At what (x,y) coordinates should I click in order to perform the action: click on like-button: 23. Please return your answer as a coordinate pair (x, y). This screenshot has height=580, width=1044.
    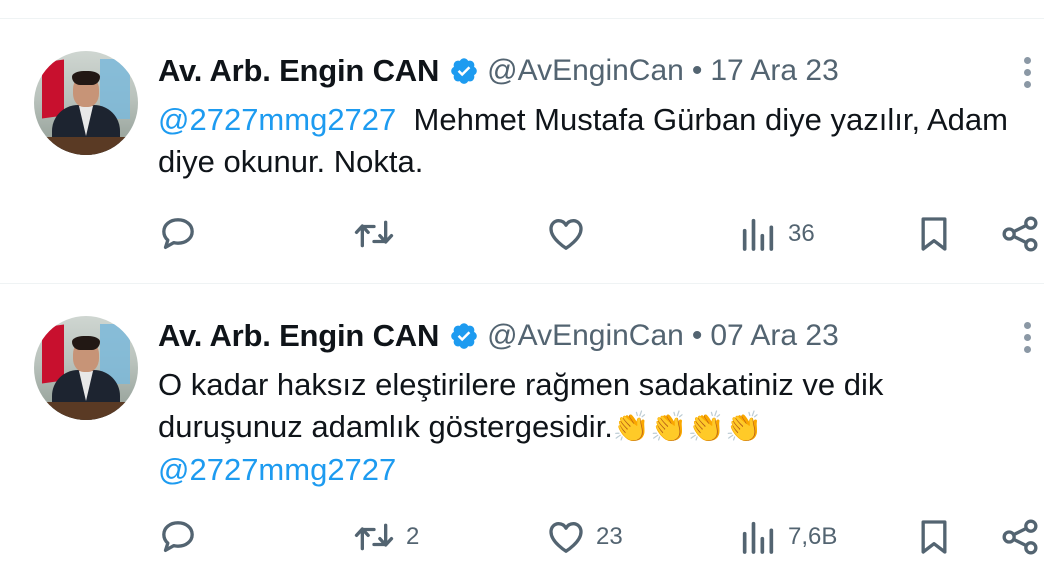
    Looking at the image, I should click on (584, 537).